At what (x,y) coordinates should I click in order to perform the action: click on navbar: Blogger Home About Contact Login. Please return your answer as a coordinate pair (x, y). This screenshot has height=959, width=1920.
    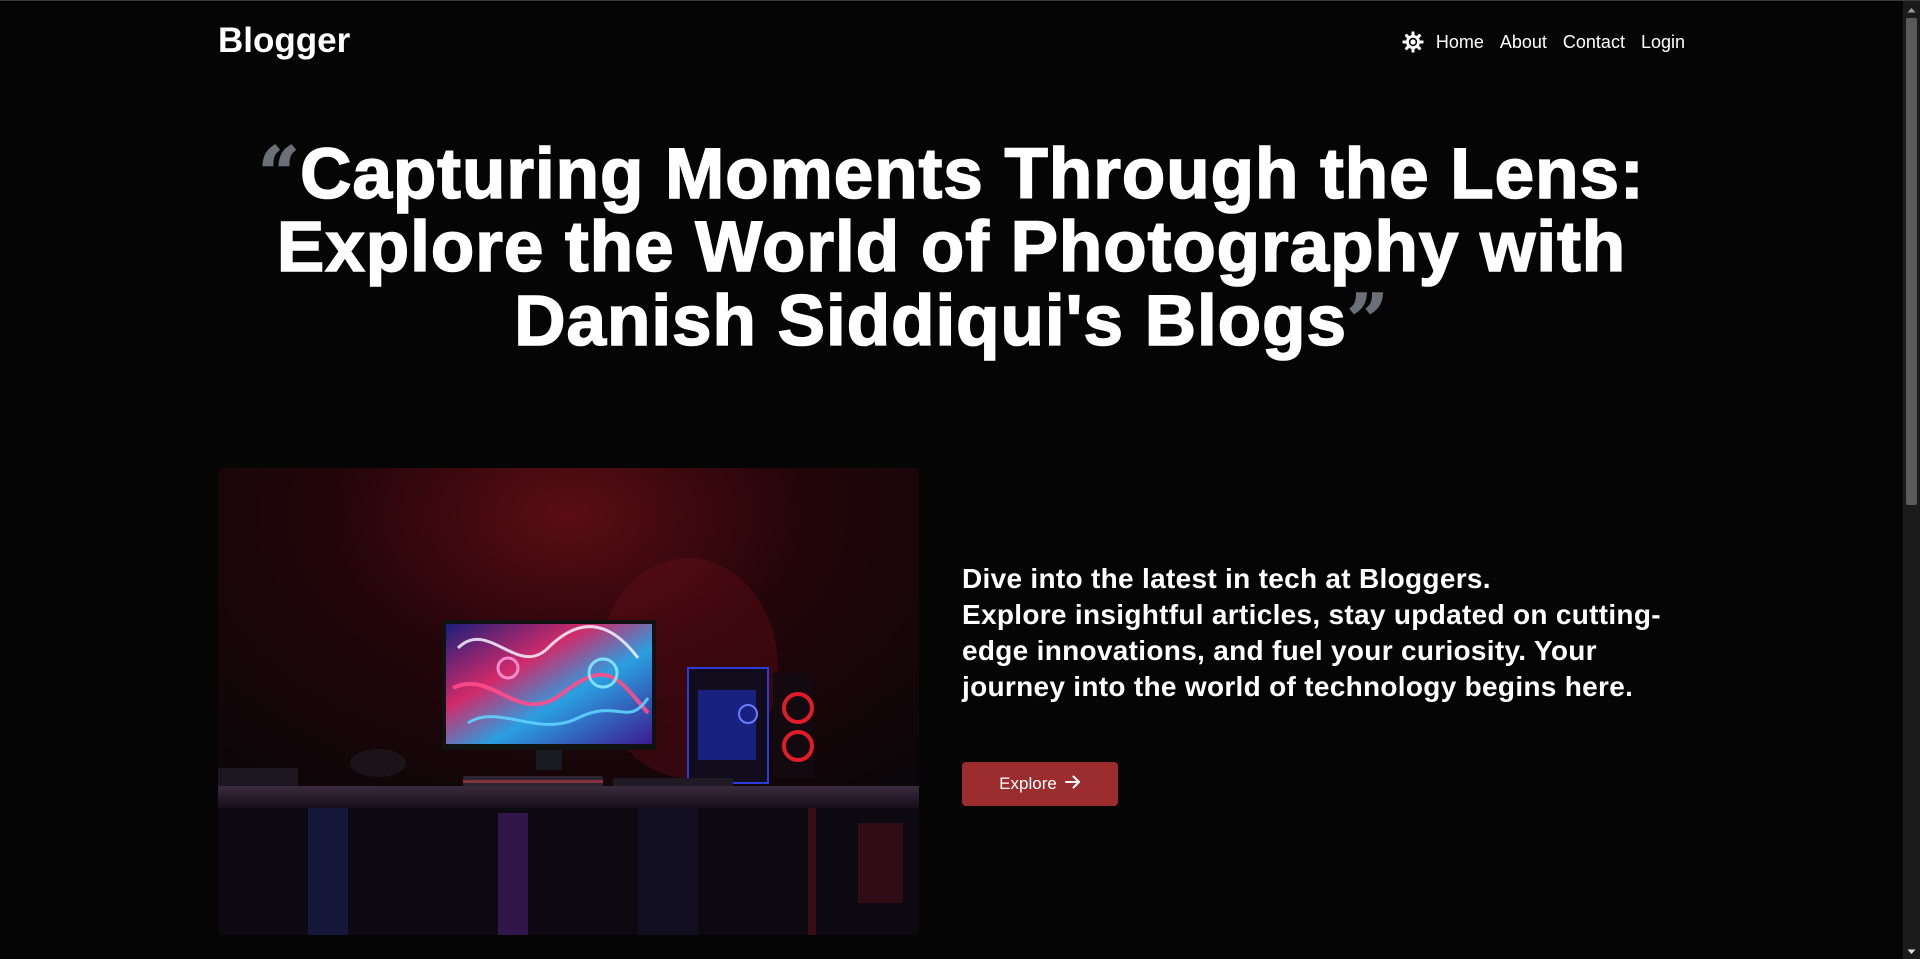
    Looking at the image, I should click on (951, 41).